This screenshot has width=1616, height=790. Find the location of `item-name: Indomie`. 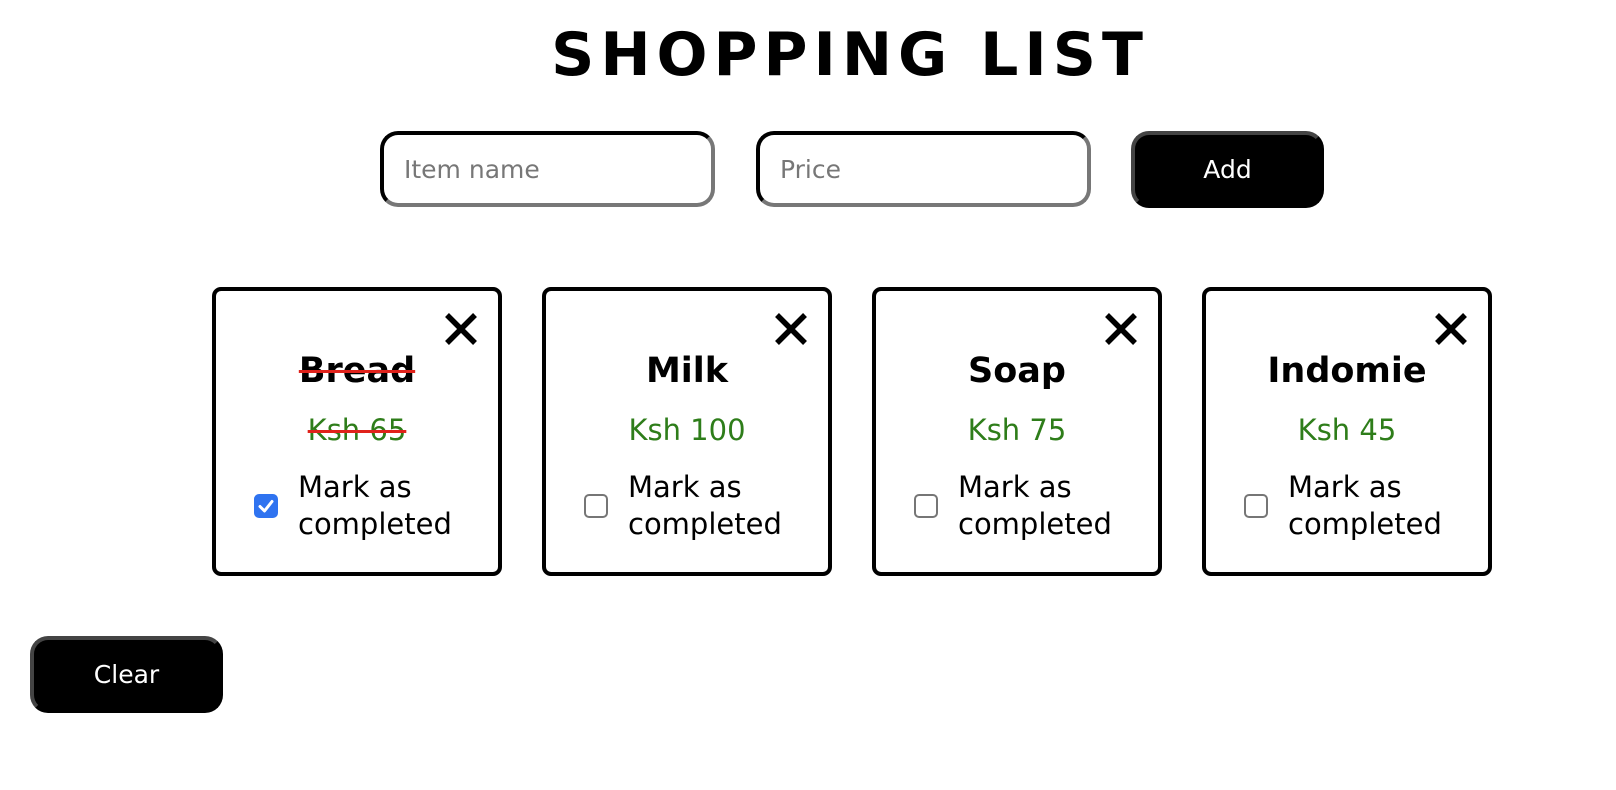

item-name: Indomie is located at coordinates (1347, 371).